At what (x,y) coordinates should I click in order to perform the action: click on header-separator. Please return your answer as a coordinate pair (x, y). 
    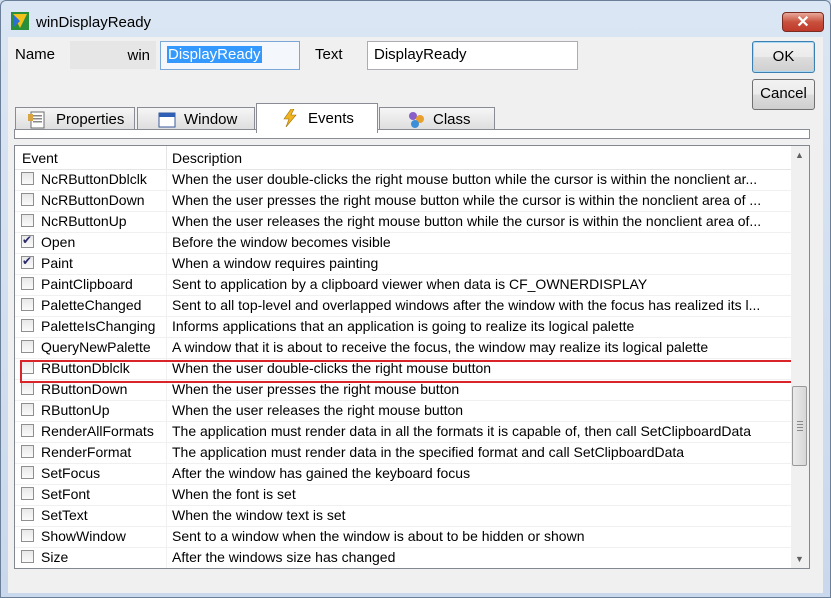
    Looking at the image, I should click on (166, 157).